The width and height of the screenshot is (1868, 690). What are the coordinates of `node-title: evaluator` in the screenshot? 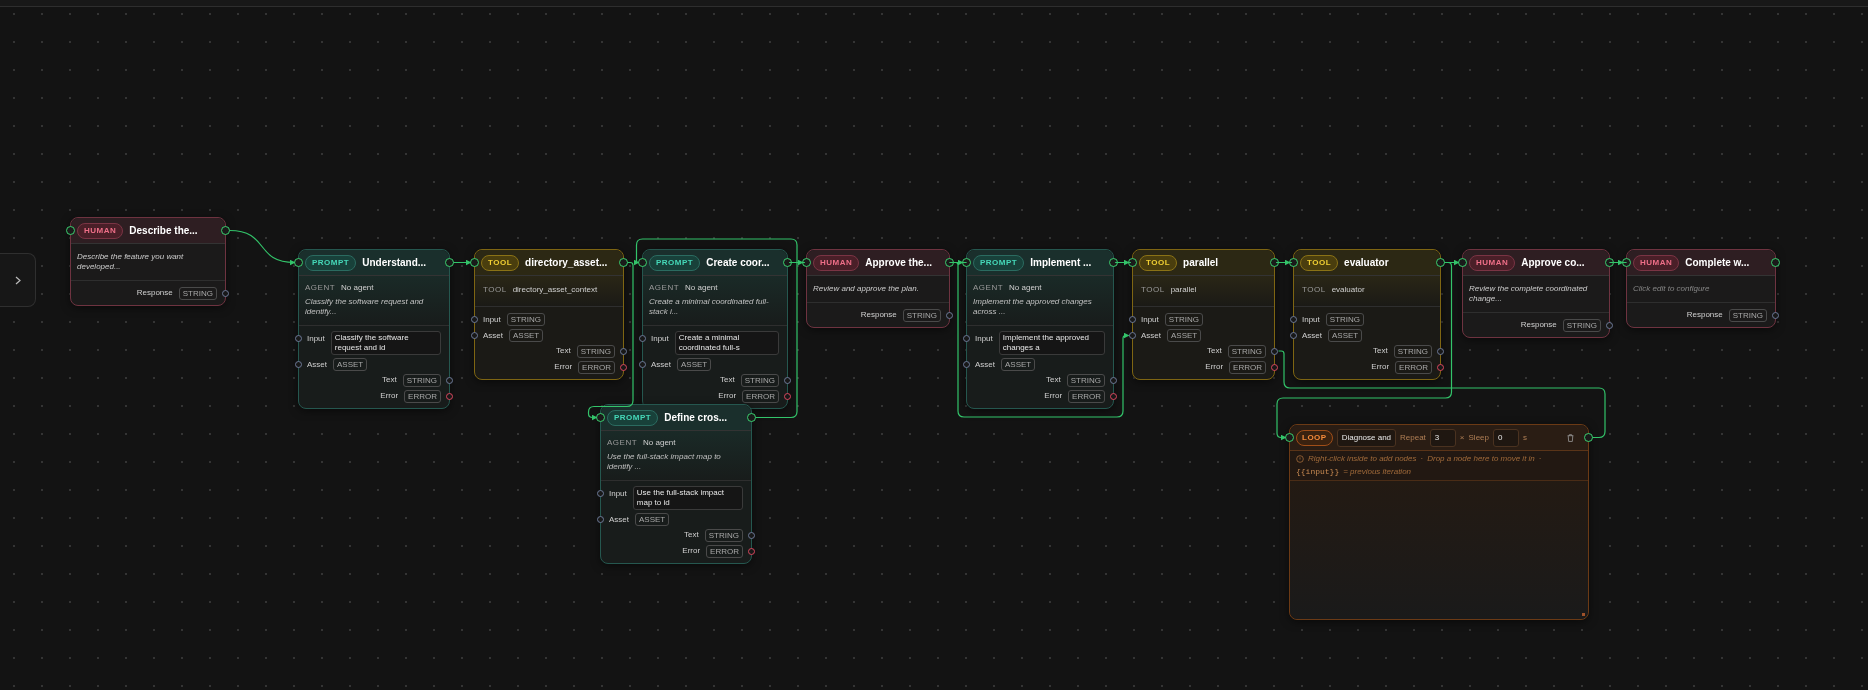 It's located at (1366, 263).